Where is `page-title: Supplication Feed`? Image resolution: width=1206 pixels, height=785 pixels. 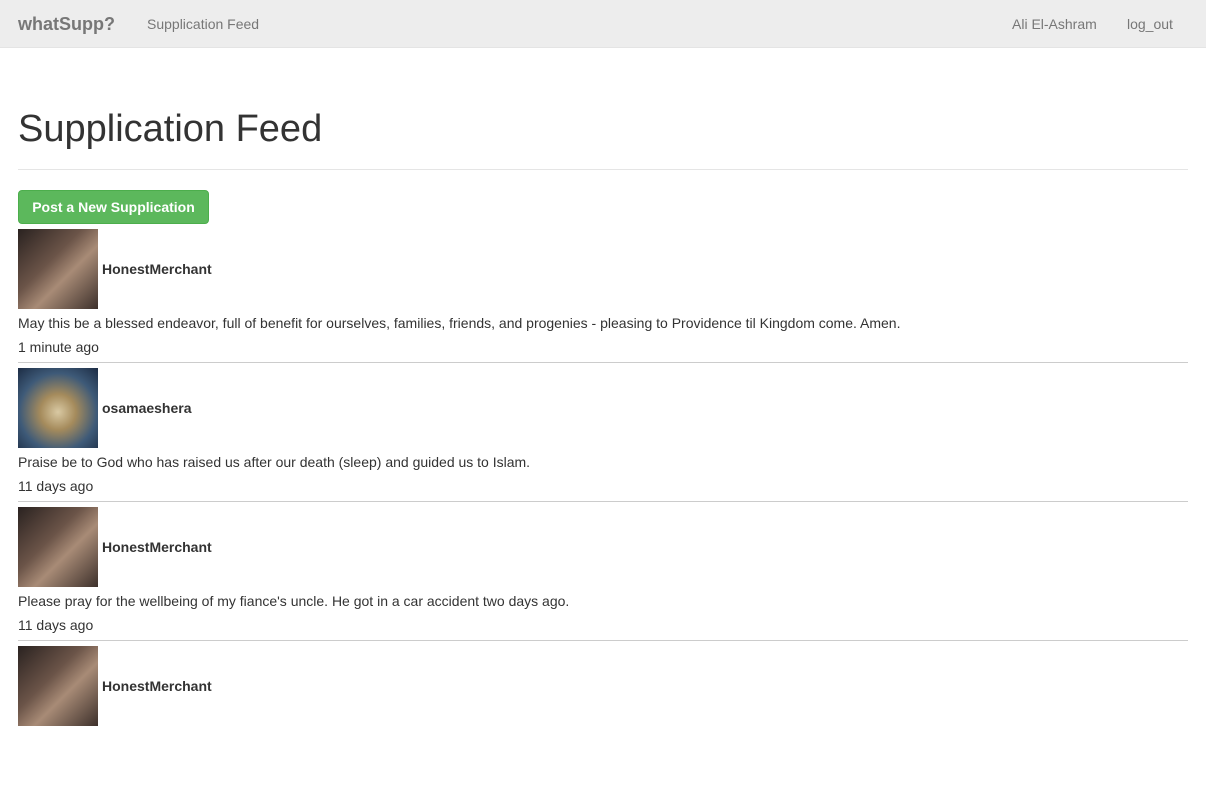 page-title: Supplication Feed is located at coordinates (170, 129).